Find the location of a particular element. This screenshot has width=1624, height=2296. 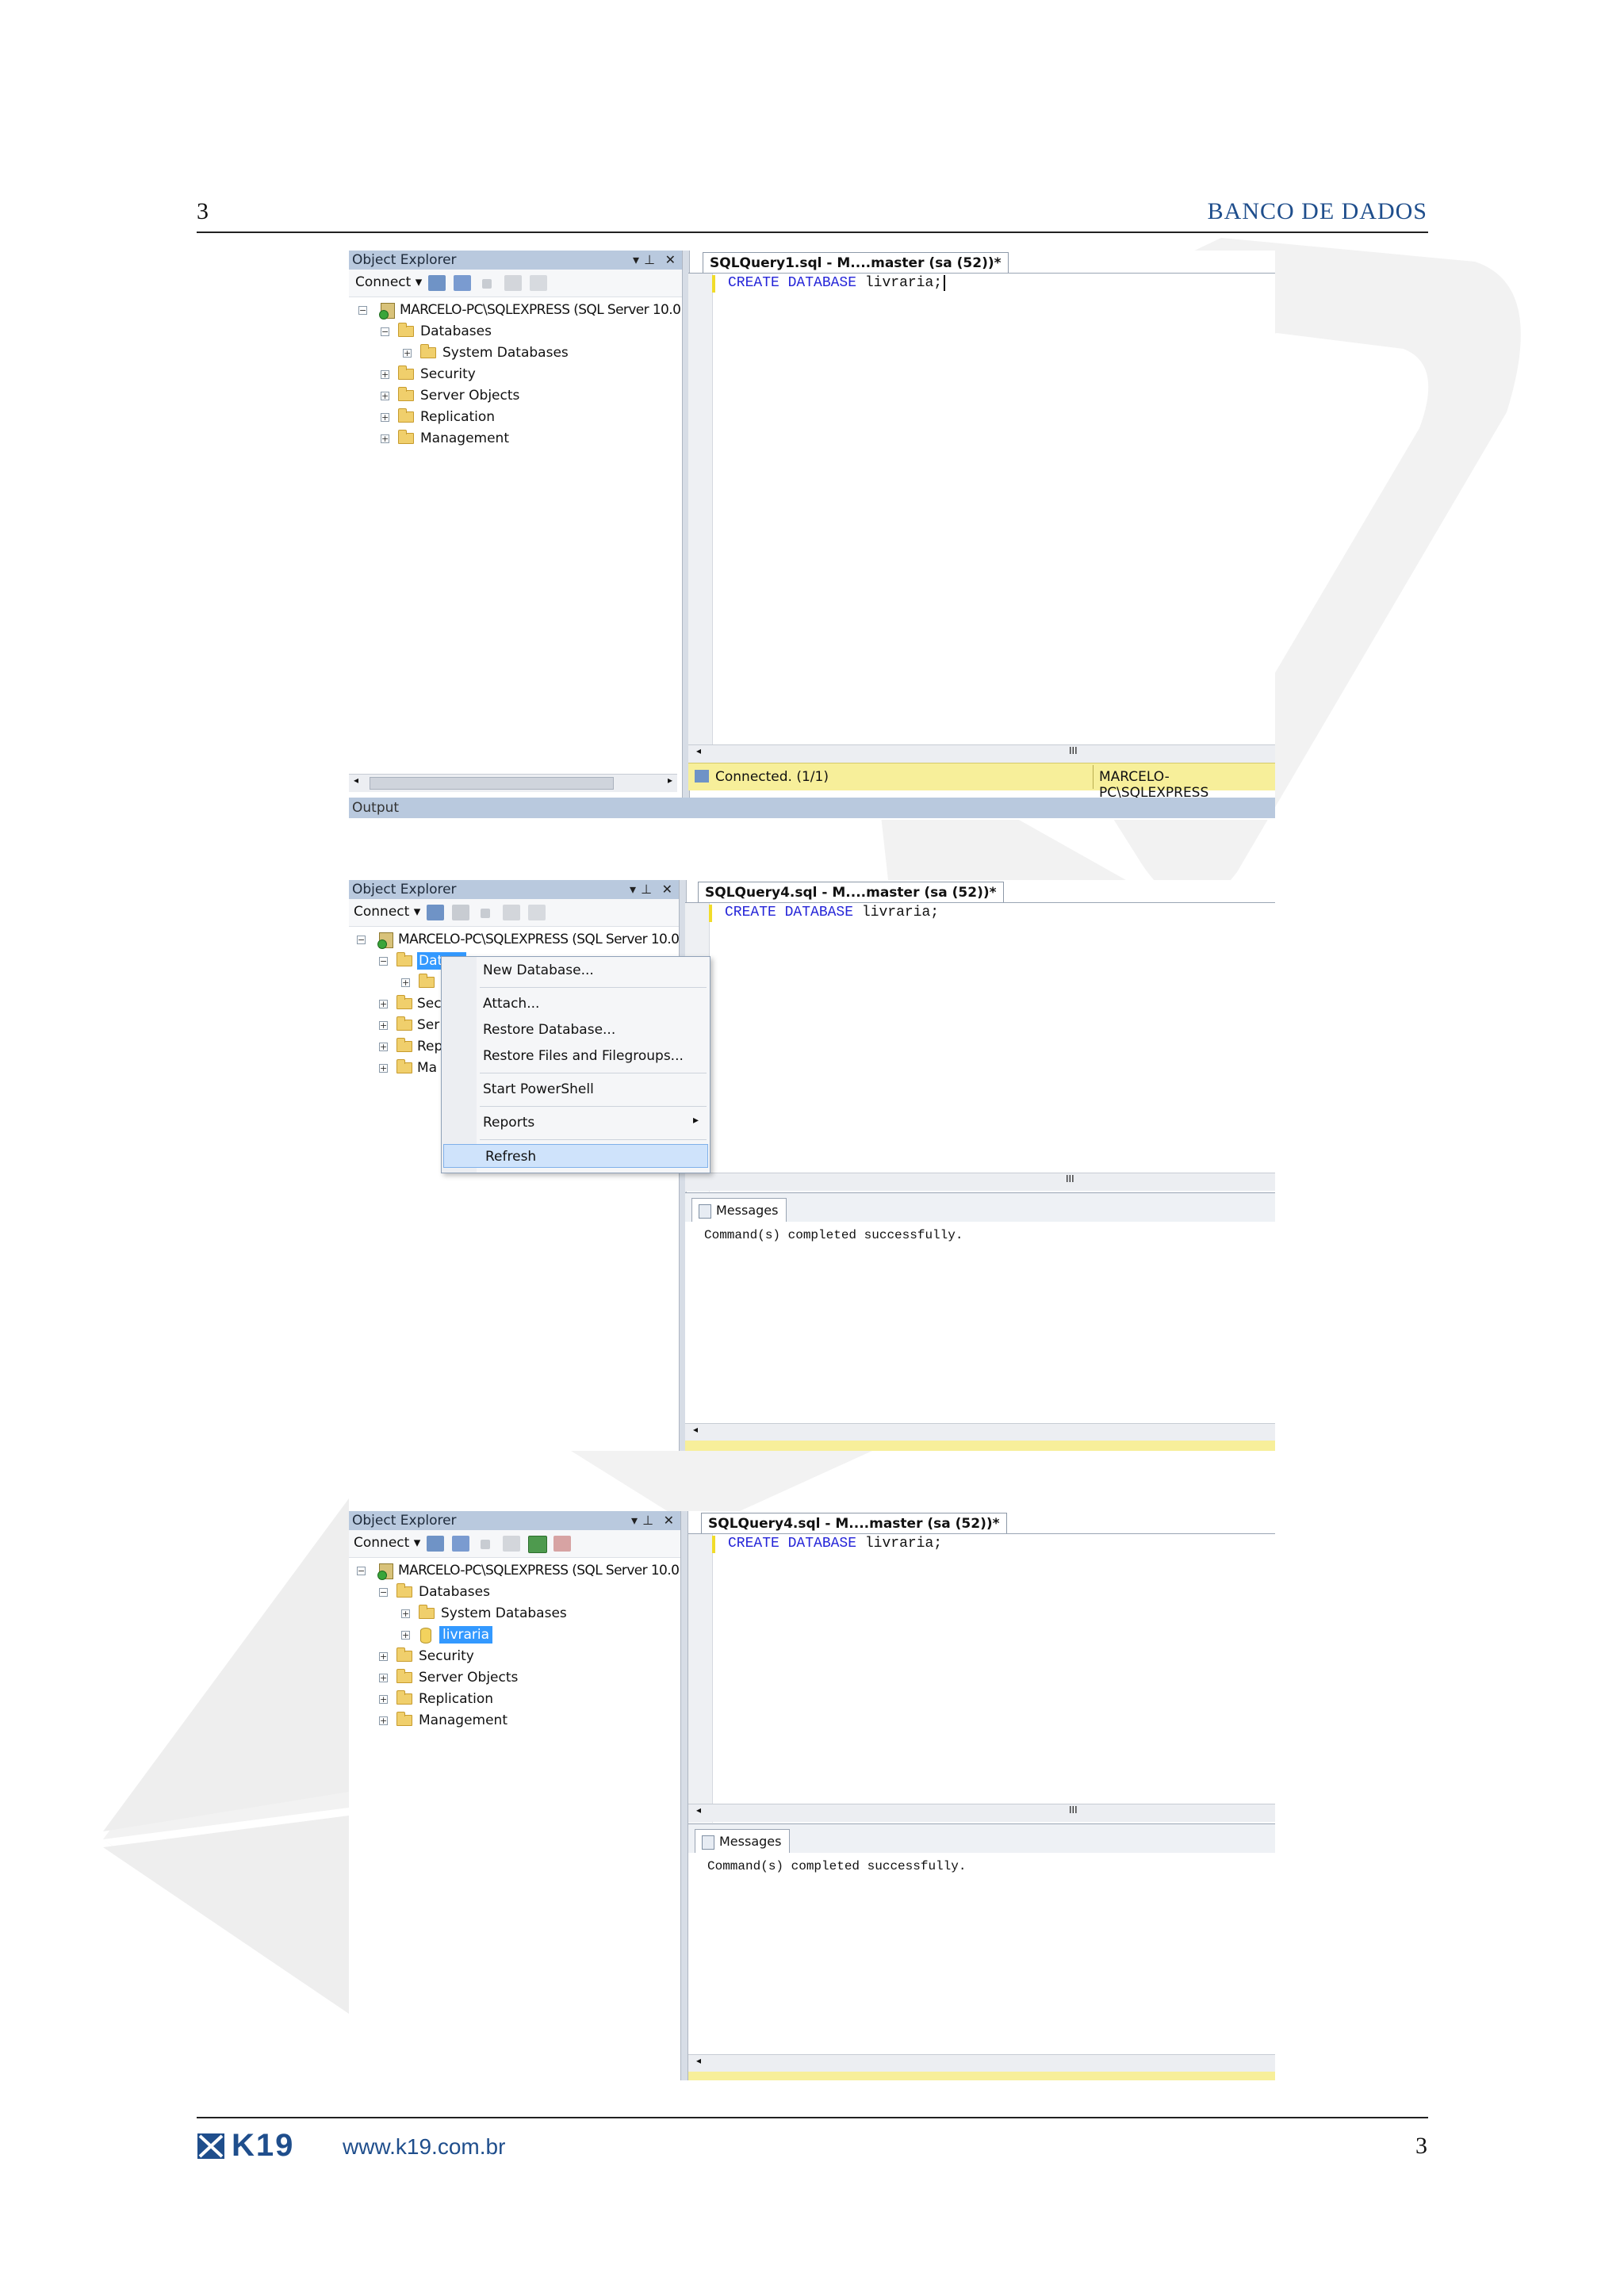

tab-sqlquery1: SQLQuery1.sql - M....master (sa (52))* is located at coordinates (856, 263).